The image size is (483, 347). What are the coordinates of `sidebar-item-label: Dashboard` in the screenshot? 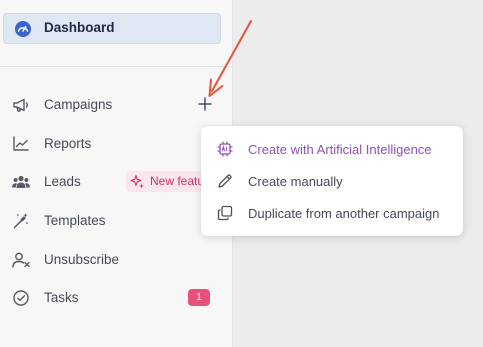 It's located at (79, 27).